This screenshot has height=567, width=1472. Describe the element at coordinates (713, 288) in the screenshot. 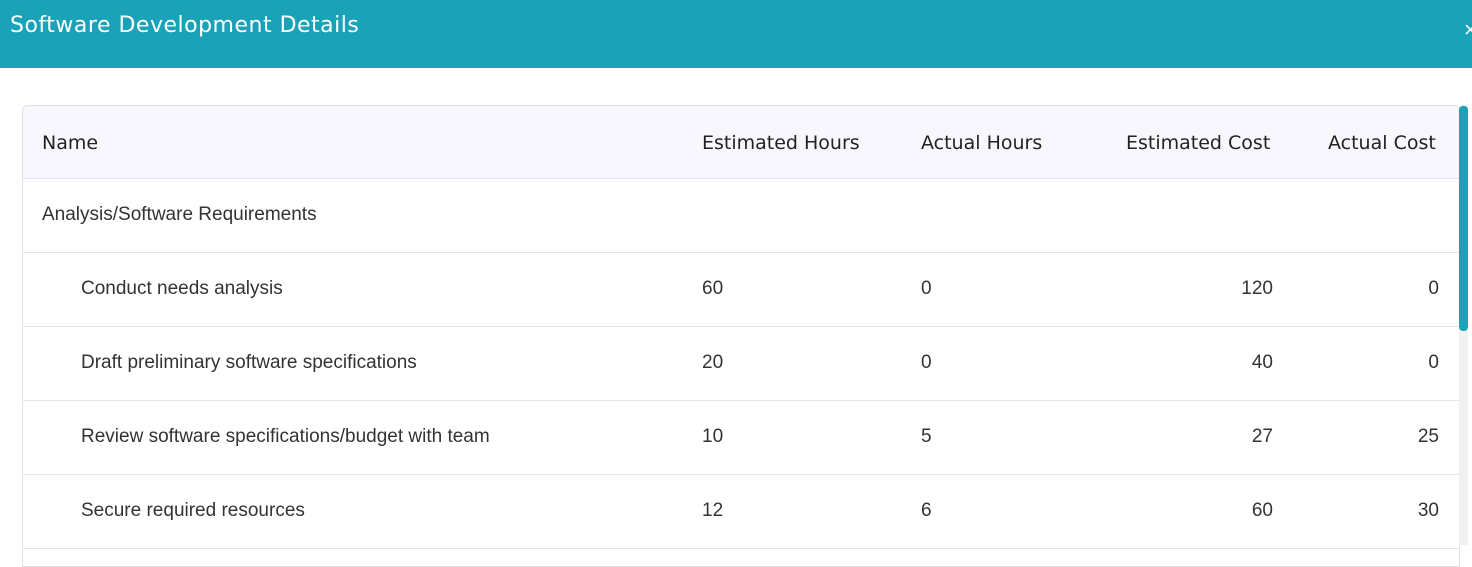

I see `estimated-hours: 60` at that location.